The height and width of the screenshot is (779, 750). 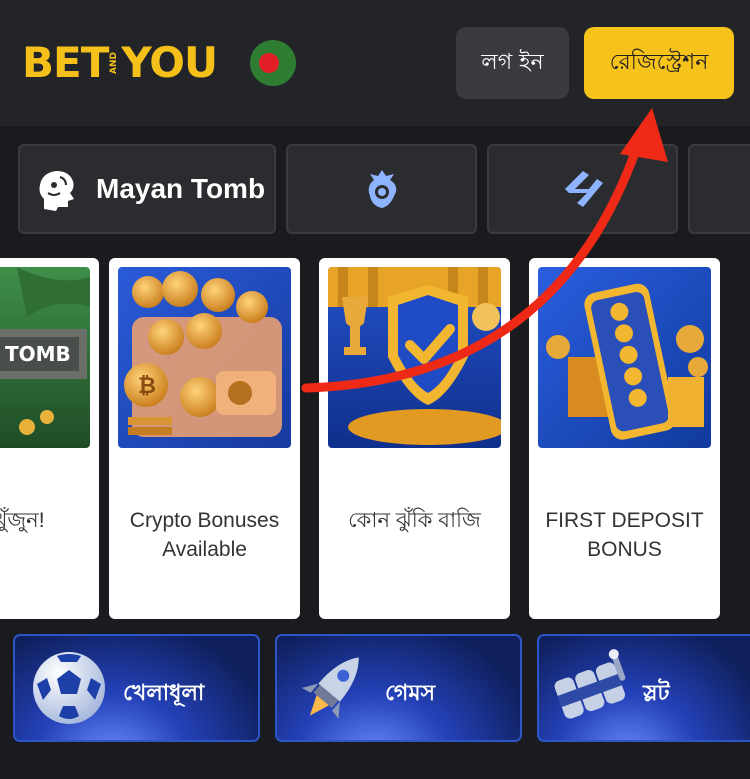 I want to click on promo-card: কোন ঝুঁকি বাজি, so click(x=414, y=438).